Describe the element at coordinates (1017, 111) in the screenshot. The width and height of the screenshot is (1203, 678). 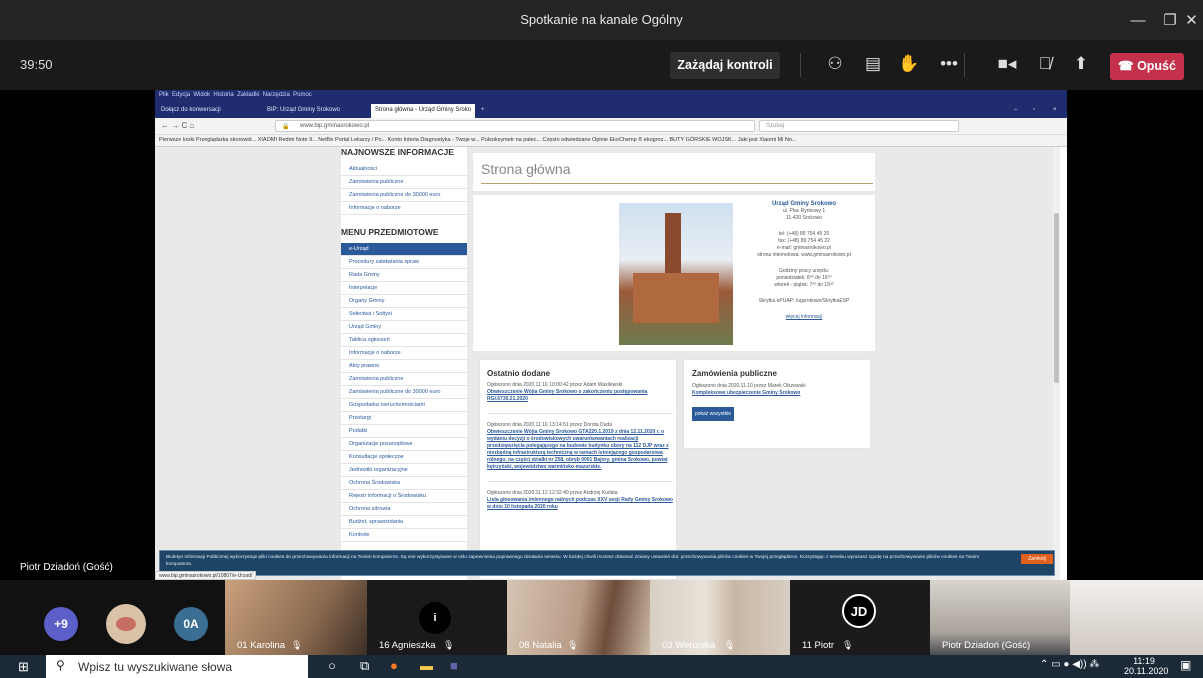
I see `browser-minimize-button: –` at that location.